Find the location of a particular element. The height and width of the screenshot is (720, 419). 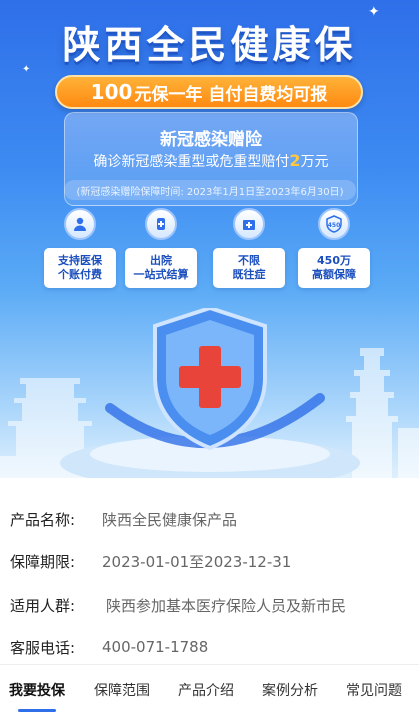

tab-bar: 我要投保 保障范围 产品介绍 案例分析 常见问题 is located at coordinates (209, 696).